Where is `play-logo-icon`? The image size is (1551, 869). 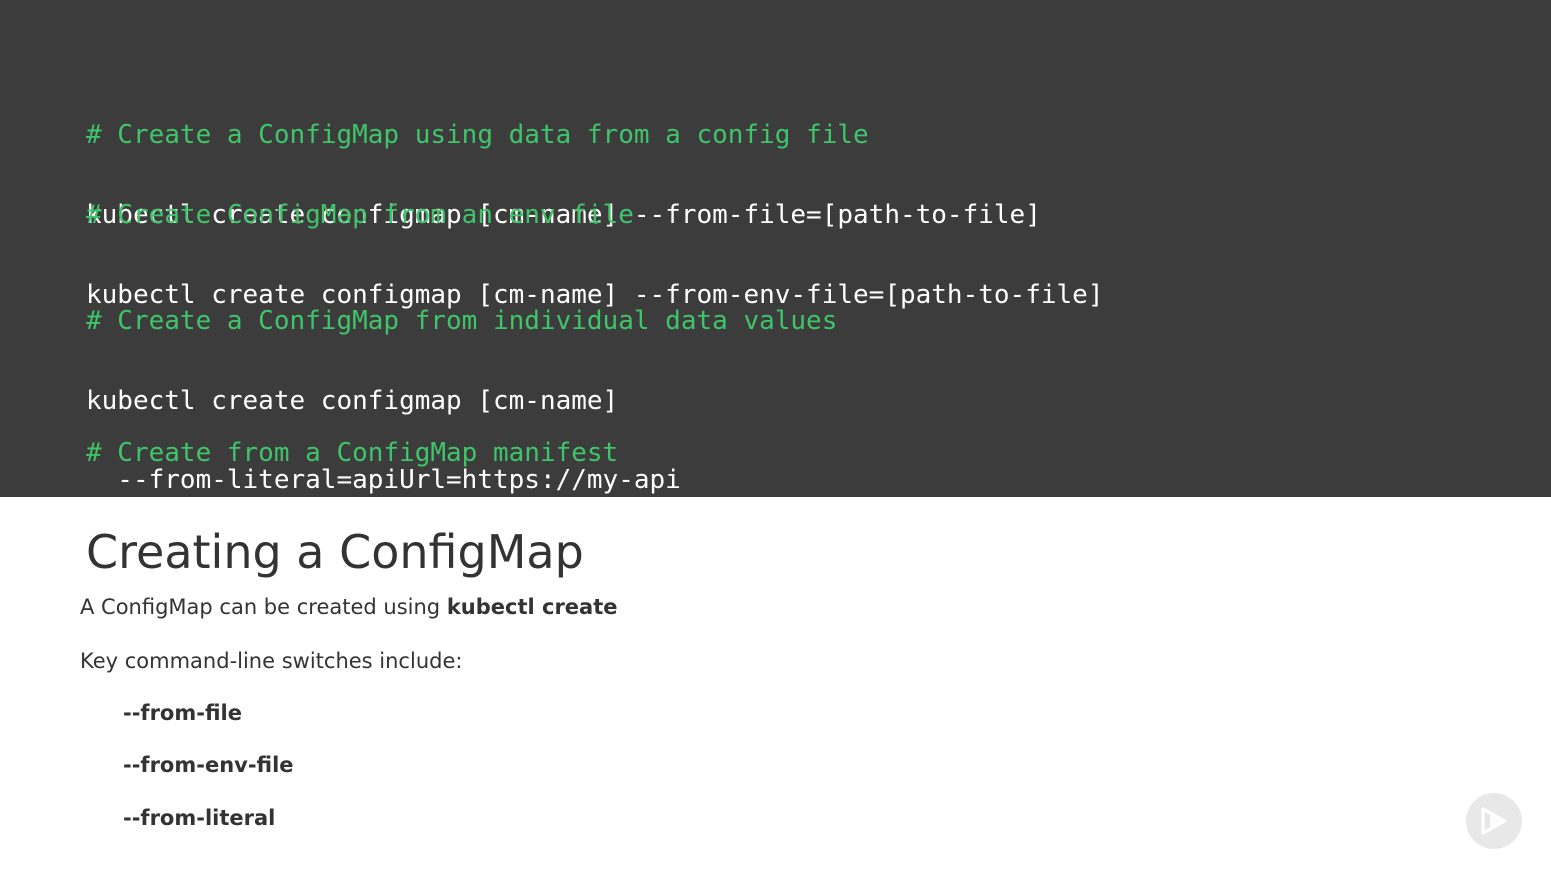
play-logo-icon is located at coordinates (1494, 821).